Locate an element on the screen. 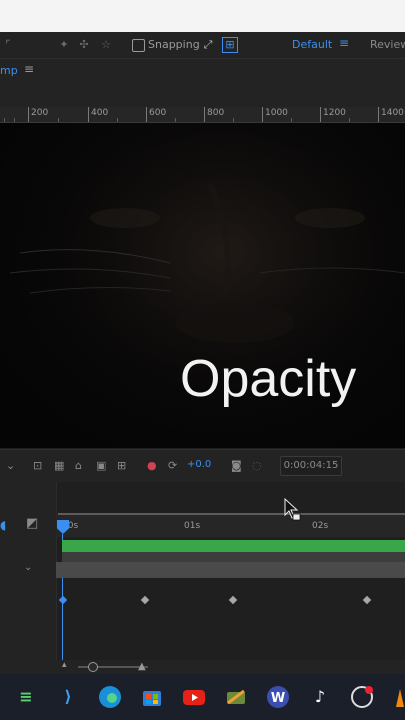 The image size is (405, 720). composition-tab: mp is located at coordinates (9, 70).